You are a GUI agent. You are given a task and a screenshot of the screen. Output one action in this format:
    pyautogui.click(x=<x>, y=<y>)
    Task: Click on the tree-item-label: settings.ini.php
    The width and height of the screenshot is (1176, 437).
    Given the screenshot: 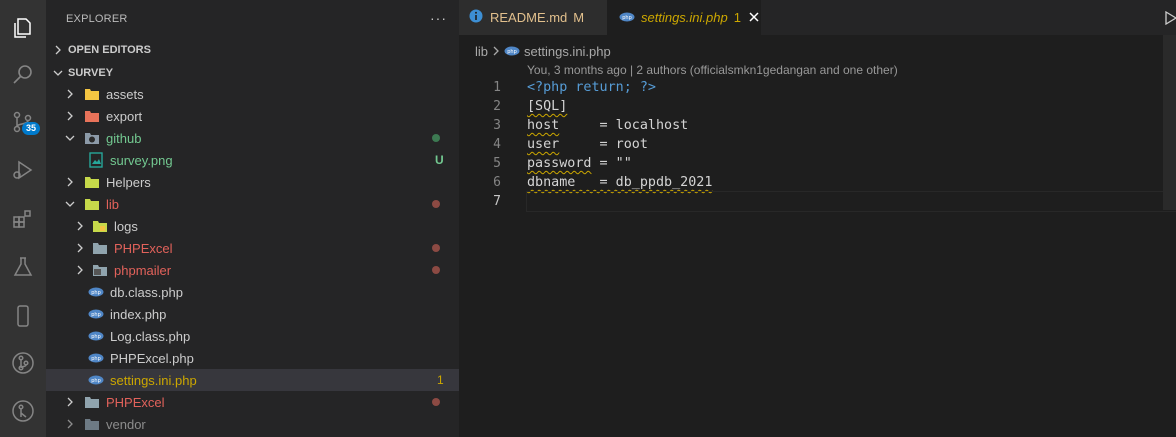 What is the action you would take?
    pyautogui.click(x=153, y=380)
    